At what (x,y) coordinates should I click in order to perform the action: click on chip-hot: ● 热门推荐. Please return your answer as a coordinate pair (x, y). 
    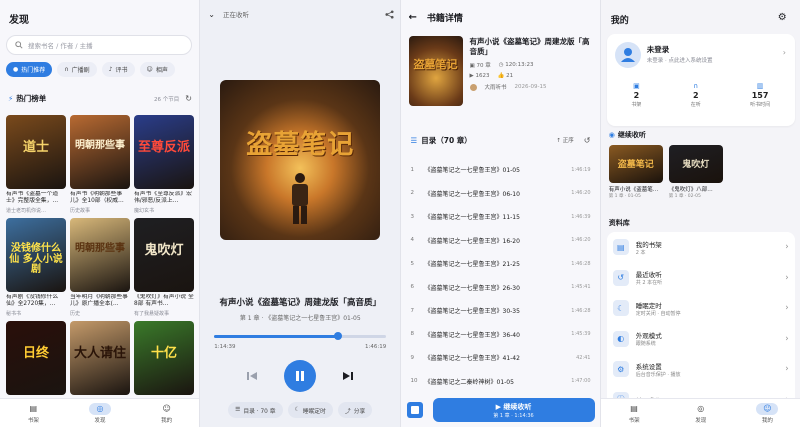
    Looking at the image, I should click on (29, 69).